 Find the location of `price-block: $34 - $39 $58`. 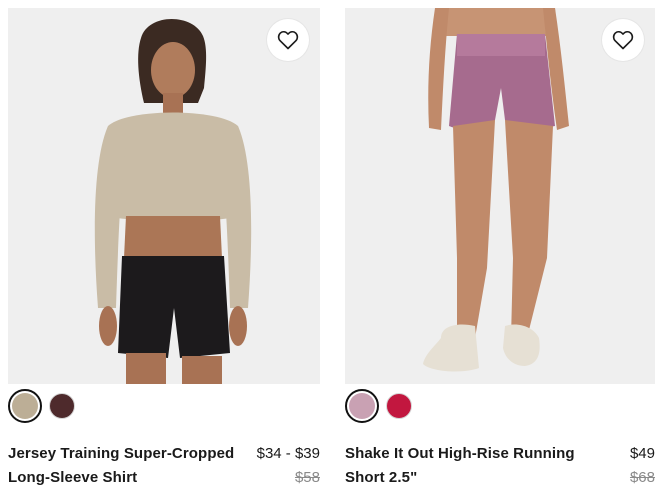

price-block: $34 - $39 $58 is located at coordinates (288, 466).